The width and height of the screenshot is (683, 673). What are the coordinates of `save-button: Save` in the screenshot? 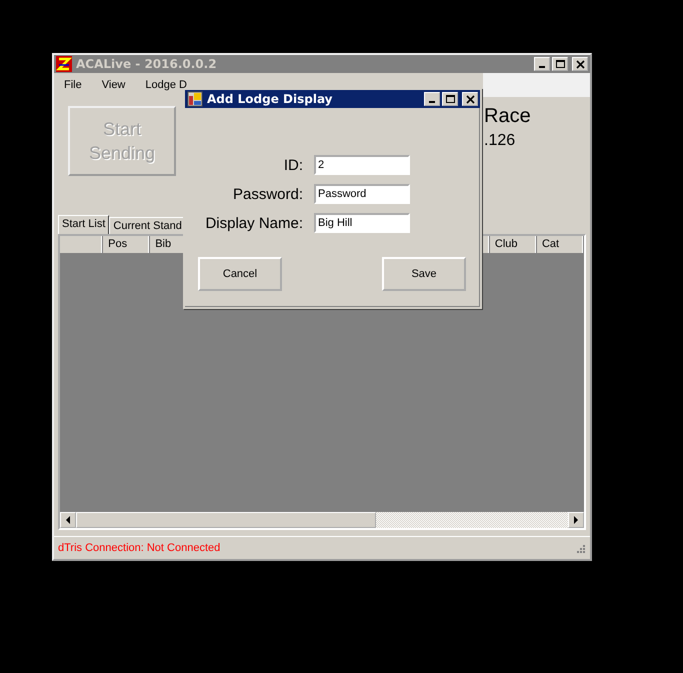 It's located at (424, 274).